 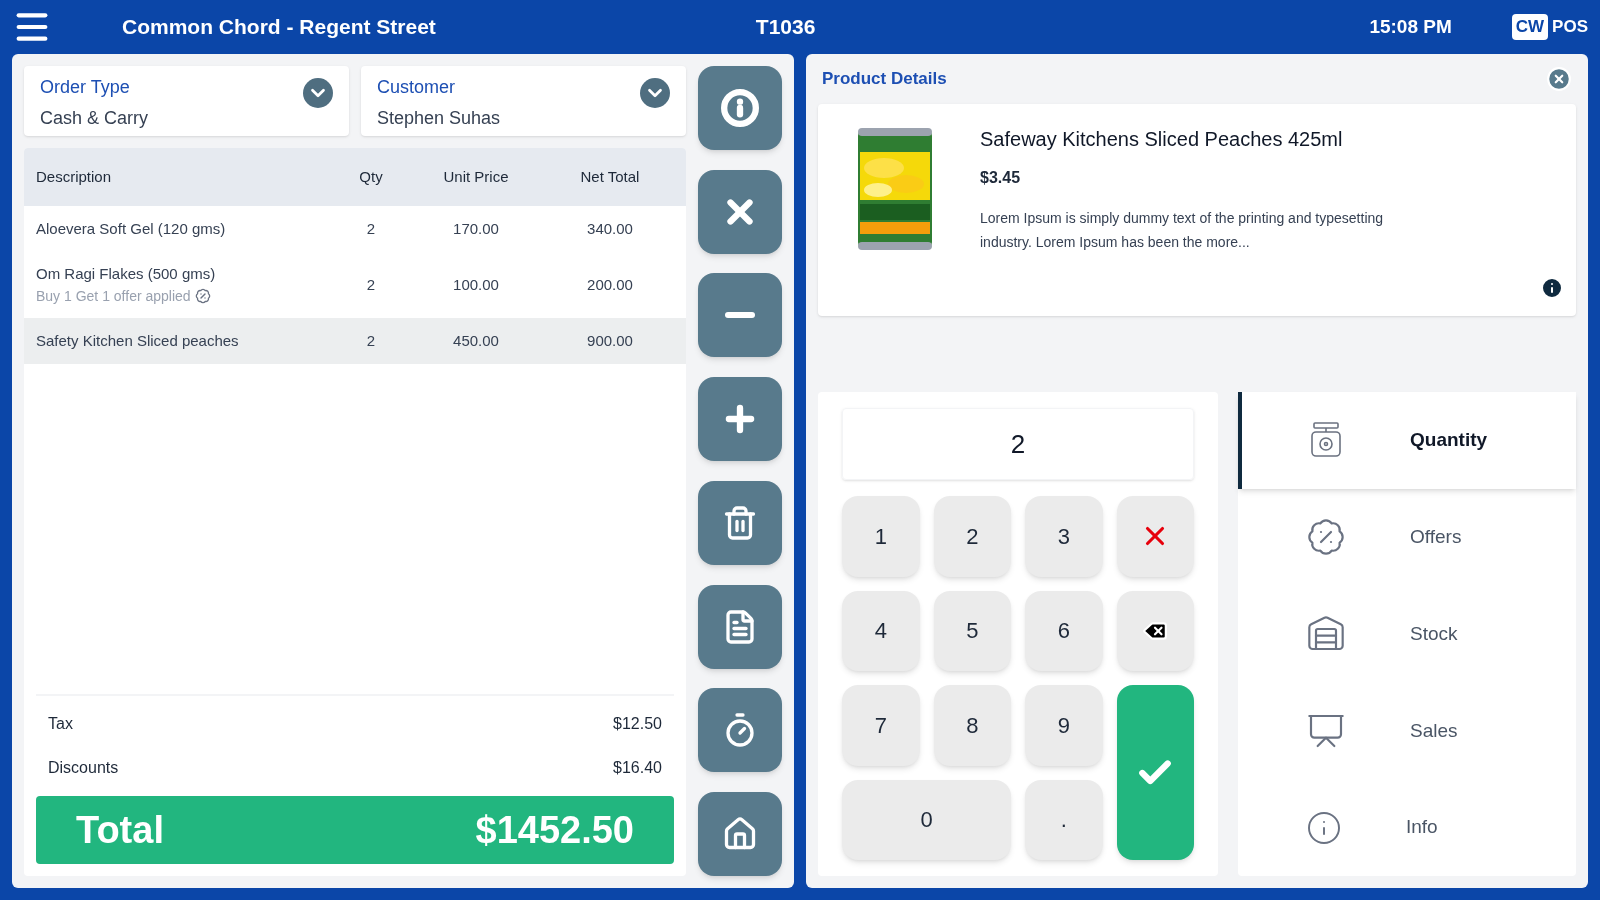 I want to click on product-name: Safeway Kitchens Sliced Peaches 425ml, so click(x=1162, y=139).